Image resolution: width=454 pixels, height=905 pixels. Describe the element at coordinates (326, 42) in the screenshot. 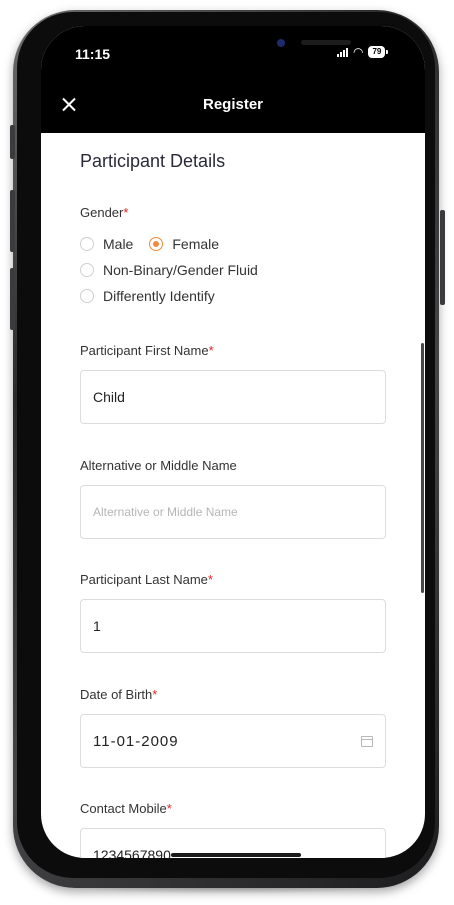

I see `speaker-grille` at that location.